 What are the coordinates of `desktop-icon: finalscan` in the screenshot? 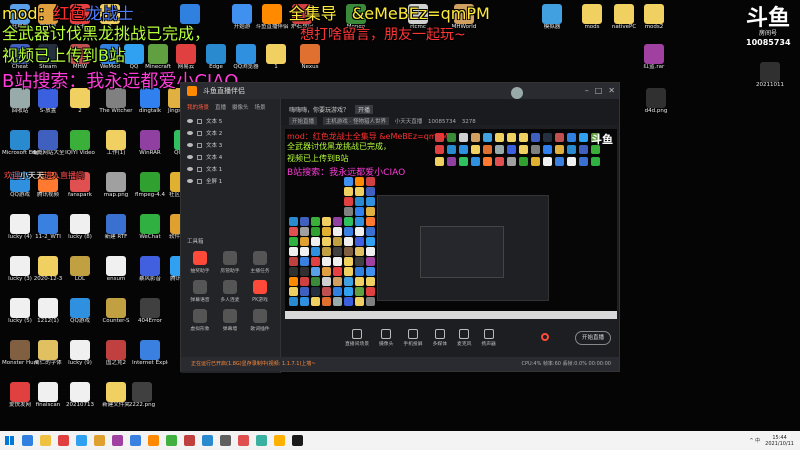 It's located at (48, 395).